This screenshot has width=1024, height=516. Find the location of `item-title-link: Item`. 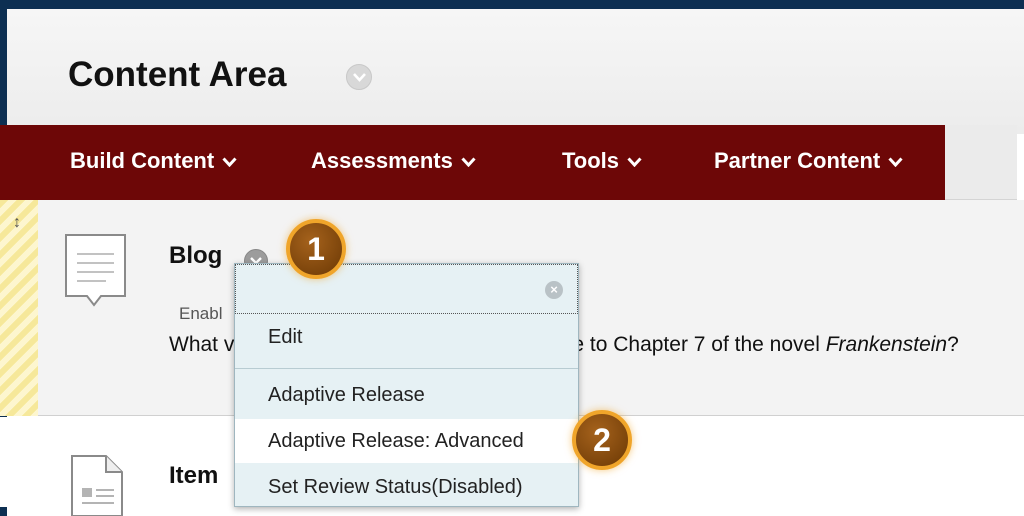

item-title-link: Item is located at coordinates (193, 476).